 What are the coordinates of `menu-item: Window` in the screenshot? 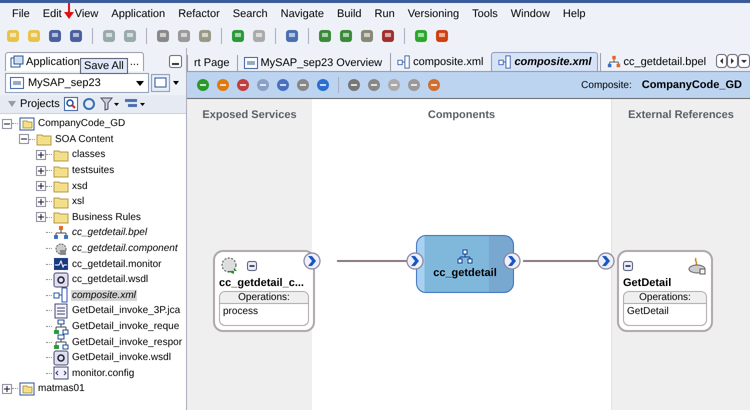 It's located at (530, 14).